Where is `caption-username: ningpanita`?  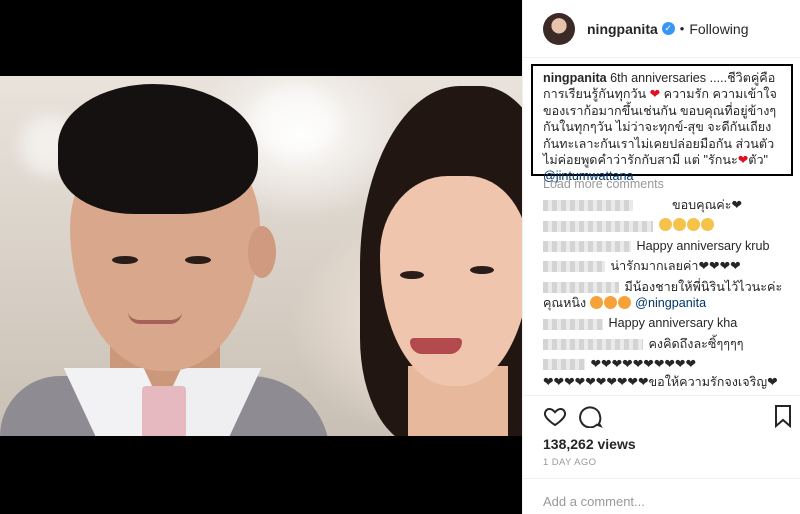
caption-username: ningpanita is located at coordinates (575, 78).